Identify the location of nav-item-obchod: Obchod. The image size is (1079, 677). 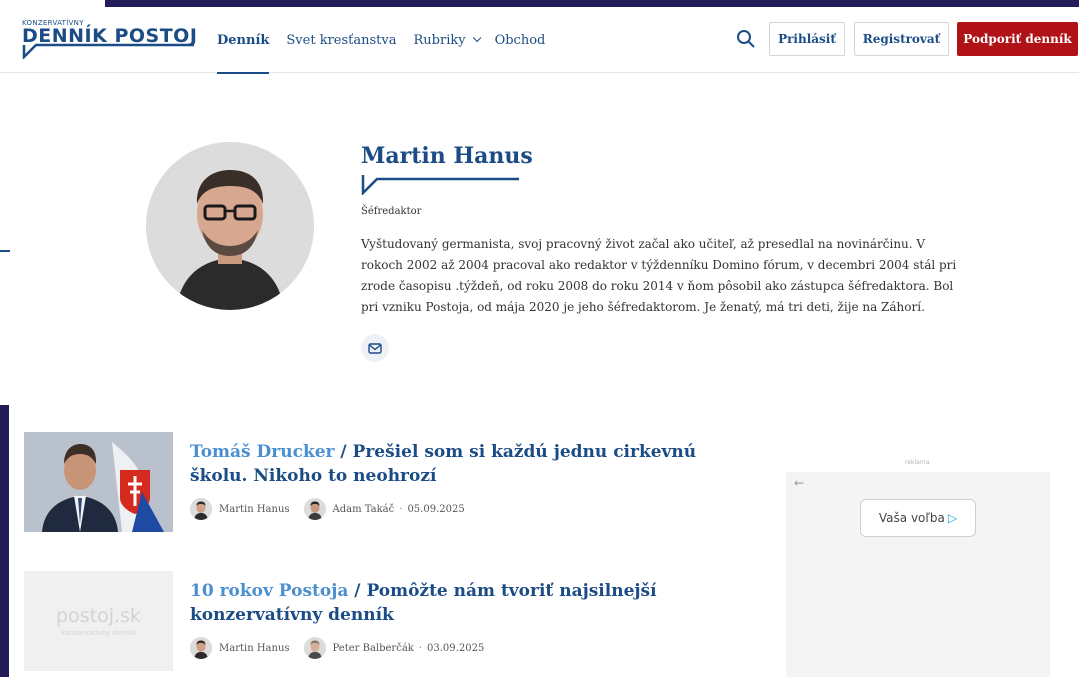
(520, 40).